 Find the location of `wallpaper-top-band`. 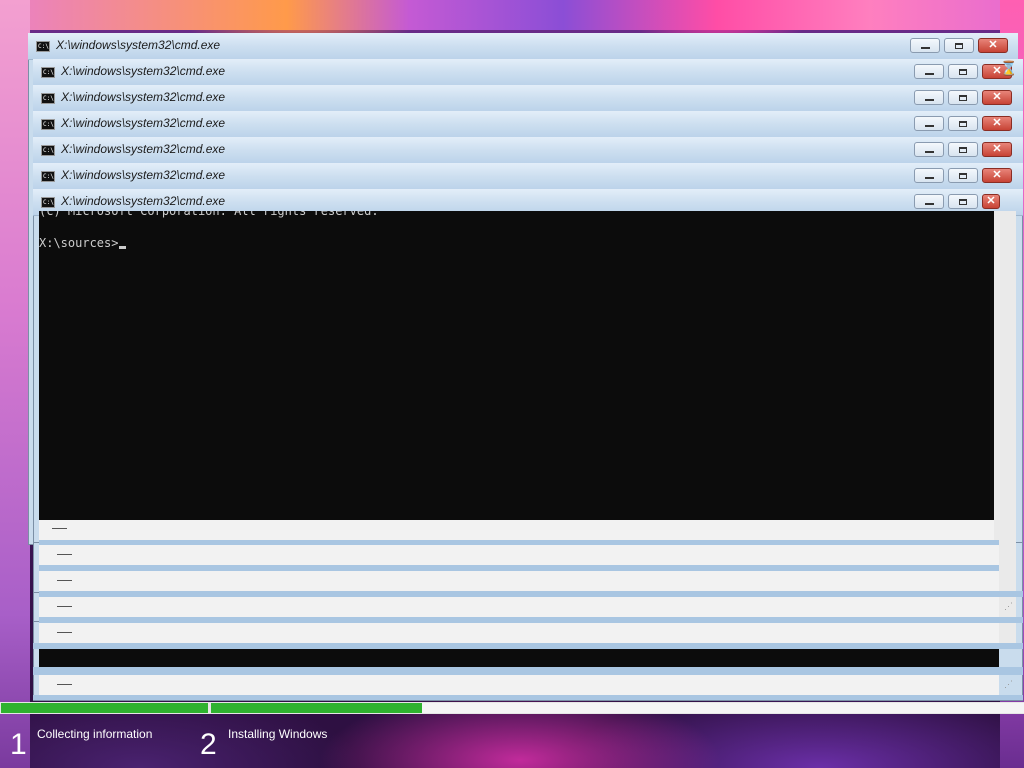

wallpaper-top-band is located at coordinates (512, 15).